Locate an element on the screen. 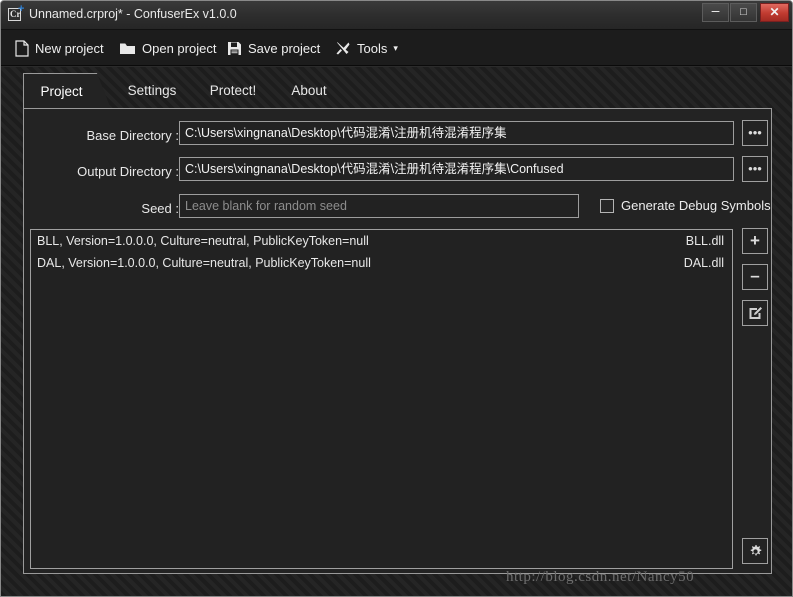 Image resolution: width=793 pixels, height=597 pixels. gear-icon is located at coordinates (755, 551).